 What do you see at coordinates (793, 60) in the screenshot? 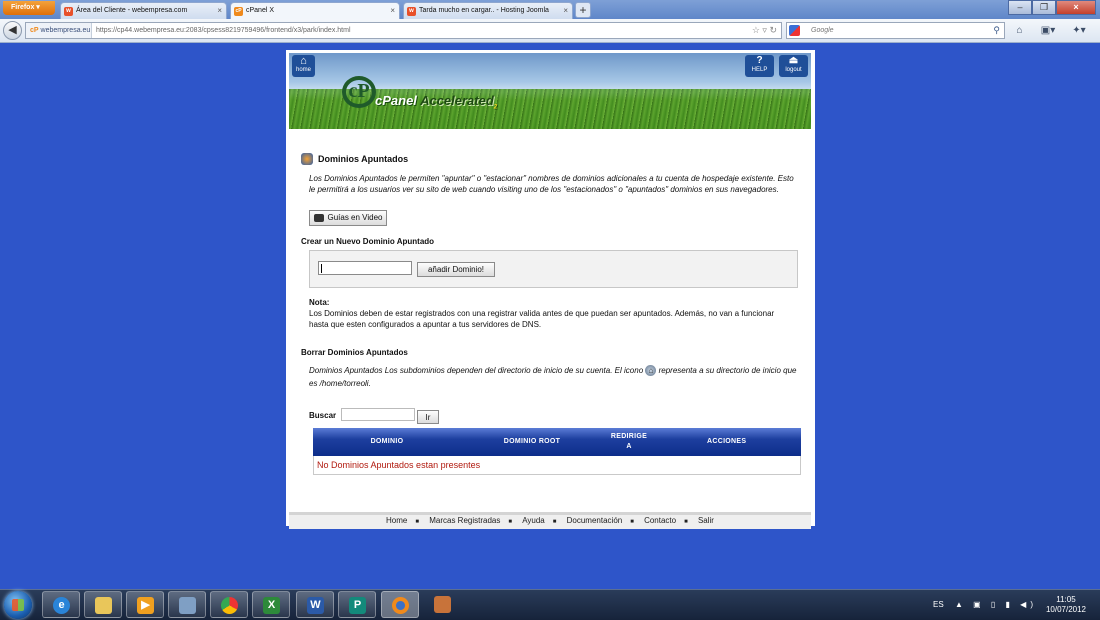
I see `logout-icon: ⏏` at bounding box center [793, 60].